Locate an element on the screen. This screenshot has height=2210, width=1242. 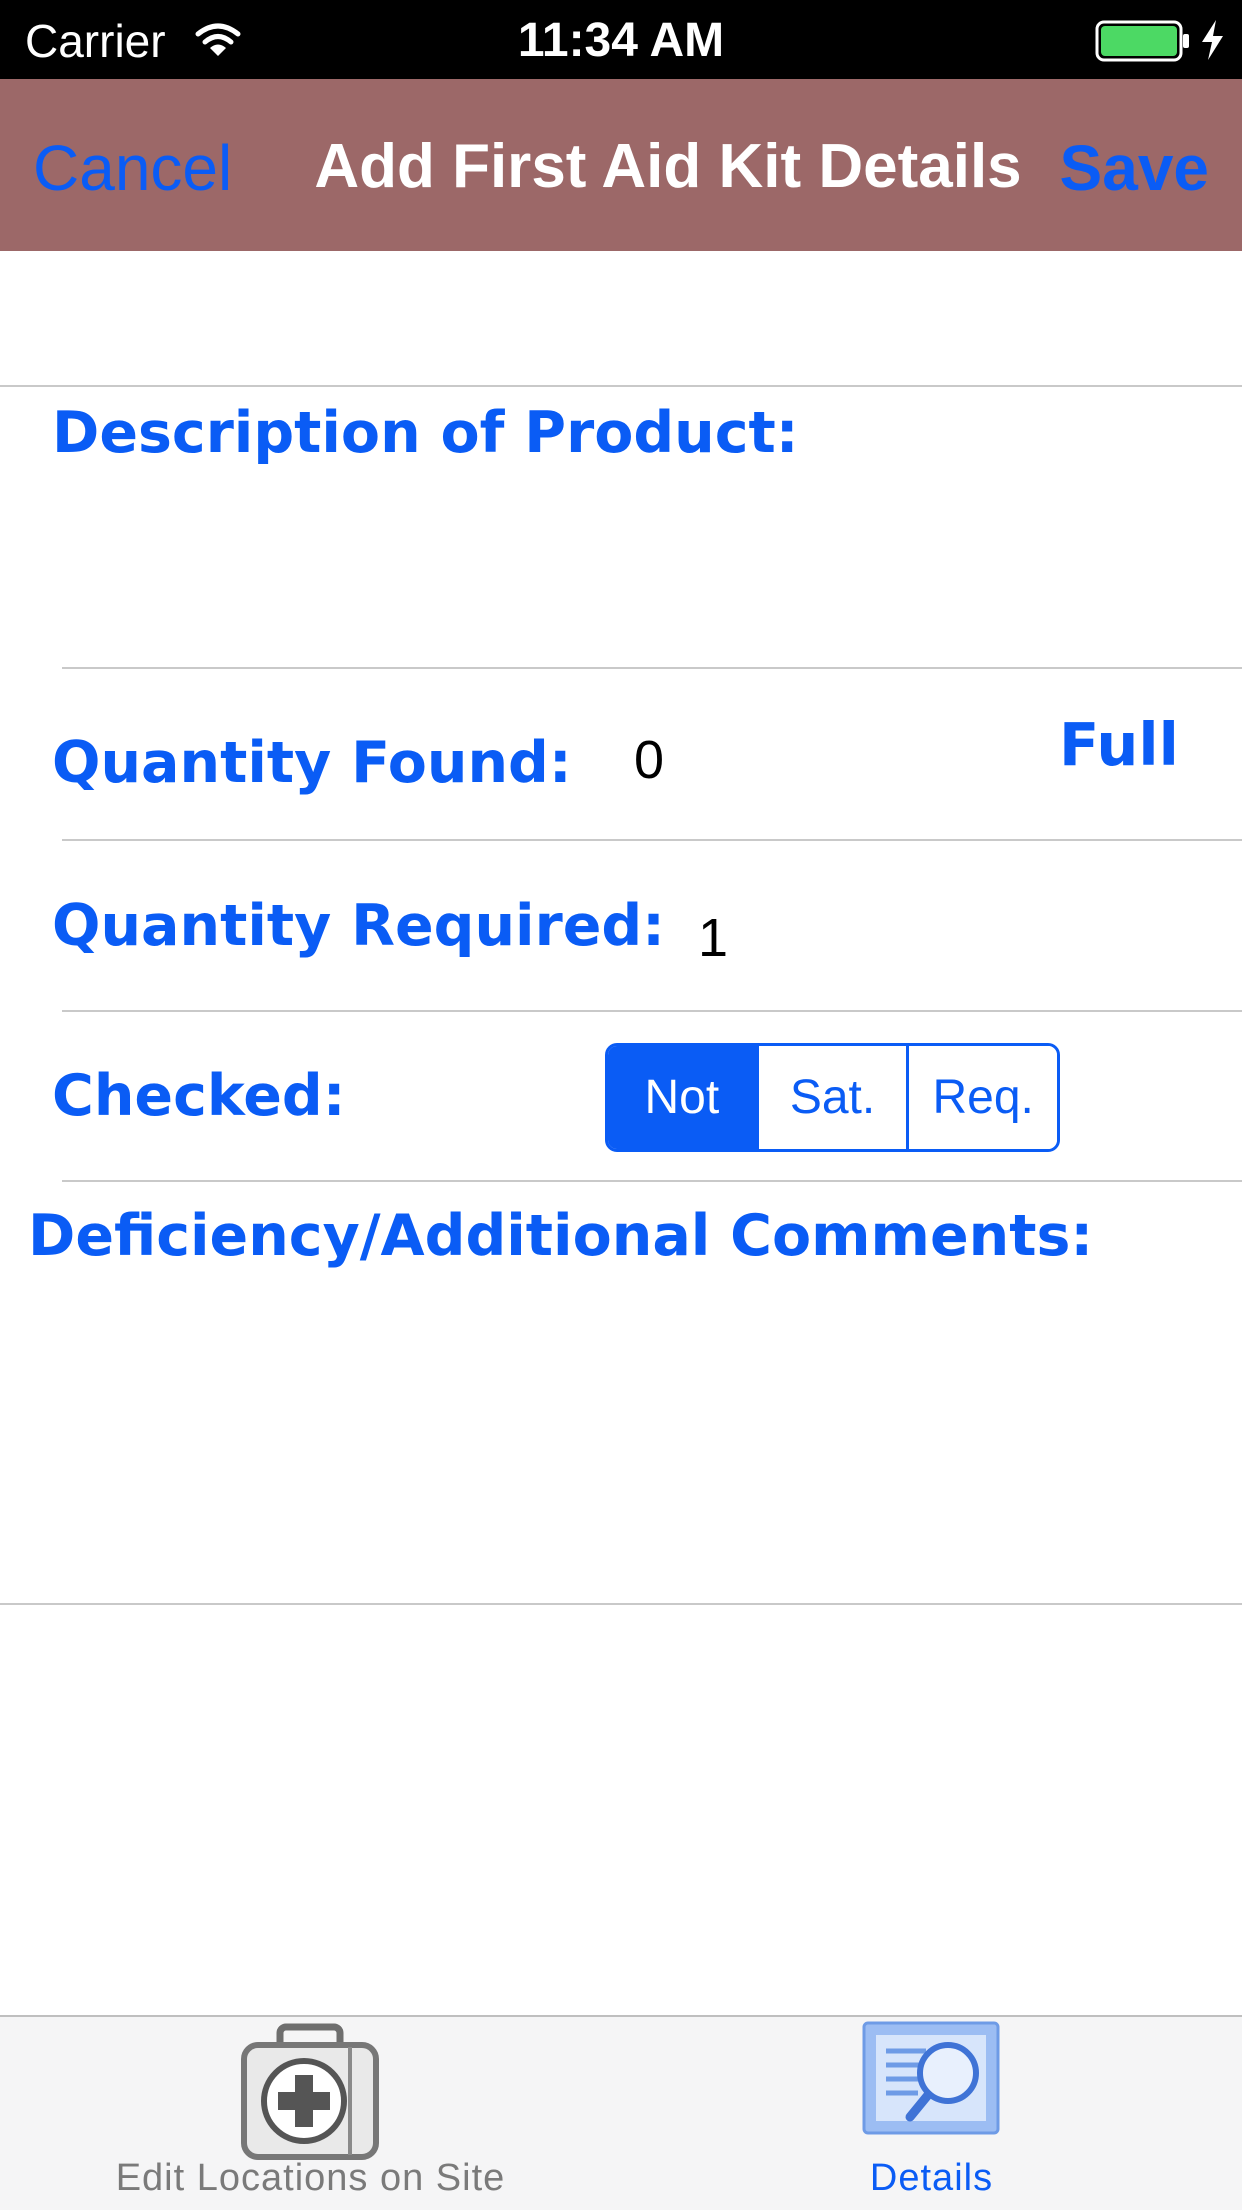
tab-edit-locations: Edit Locations on Site is located at coordinates (310, 2113).